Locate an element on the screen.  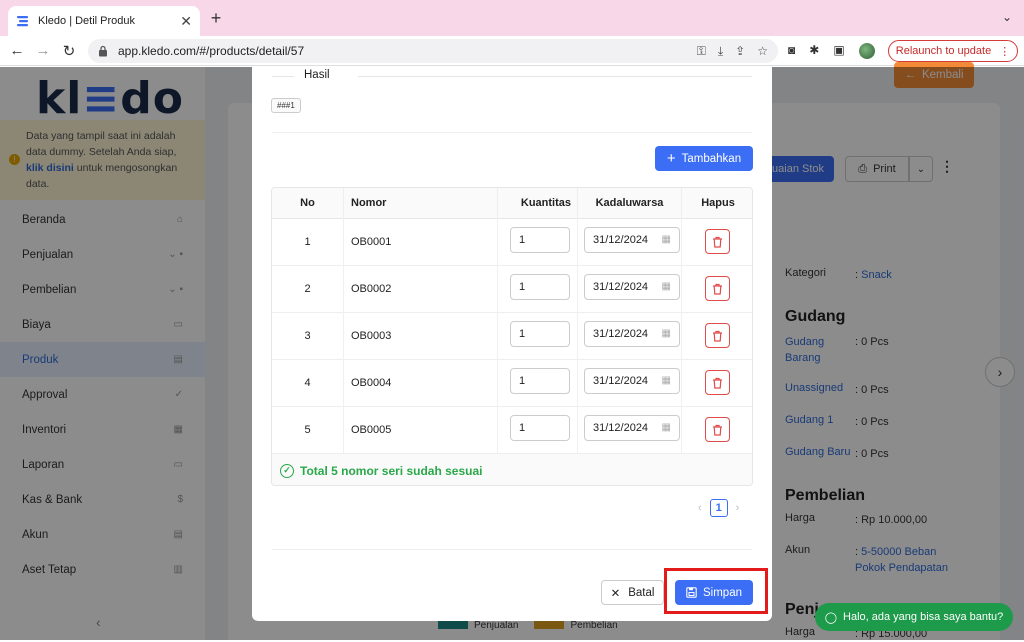
save-button: Simpan is located at coordinates (714, 592).